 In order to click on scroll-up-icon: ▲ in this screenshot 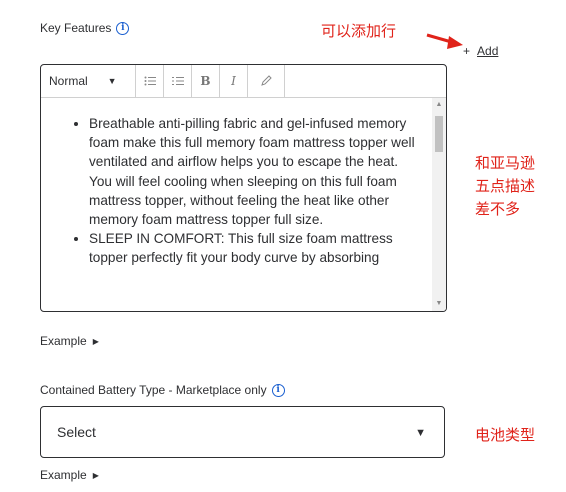, I will do `click(439, 105)`.